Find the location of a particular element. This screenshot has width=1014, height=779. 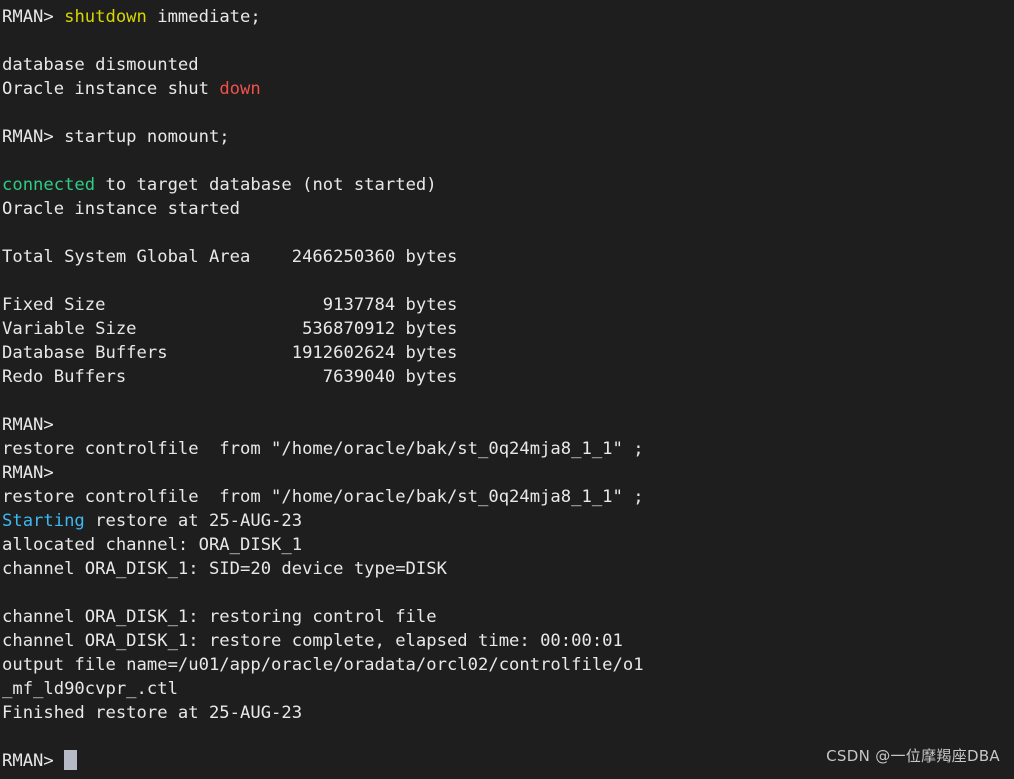

terminal-line: Oracle instance started is located at coordinates (323, 209).